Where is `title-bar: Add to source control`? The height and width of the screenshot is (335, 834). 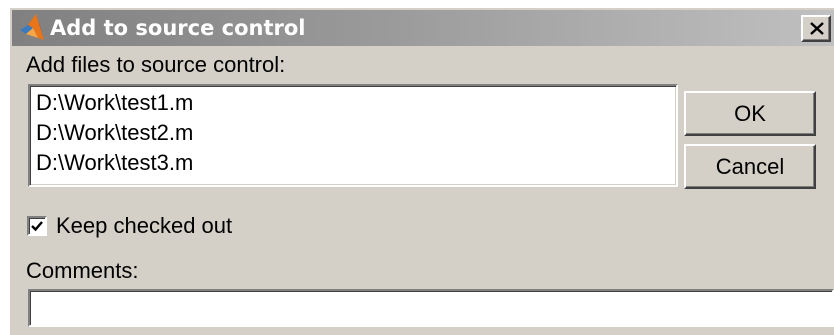
title-bar: Add to source control is located at coordinates (423, 28).